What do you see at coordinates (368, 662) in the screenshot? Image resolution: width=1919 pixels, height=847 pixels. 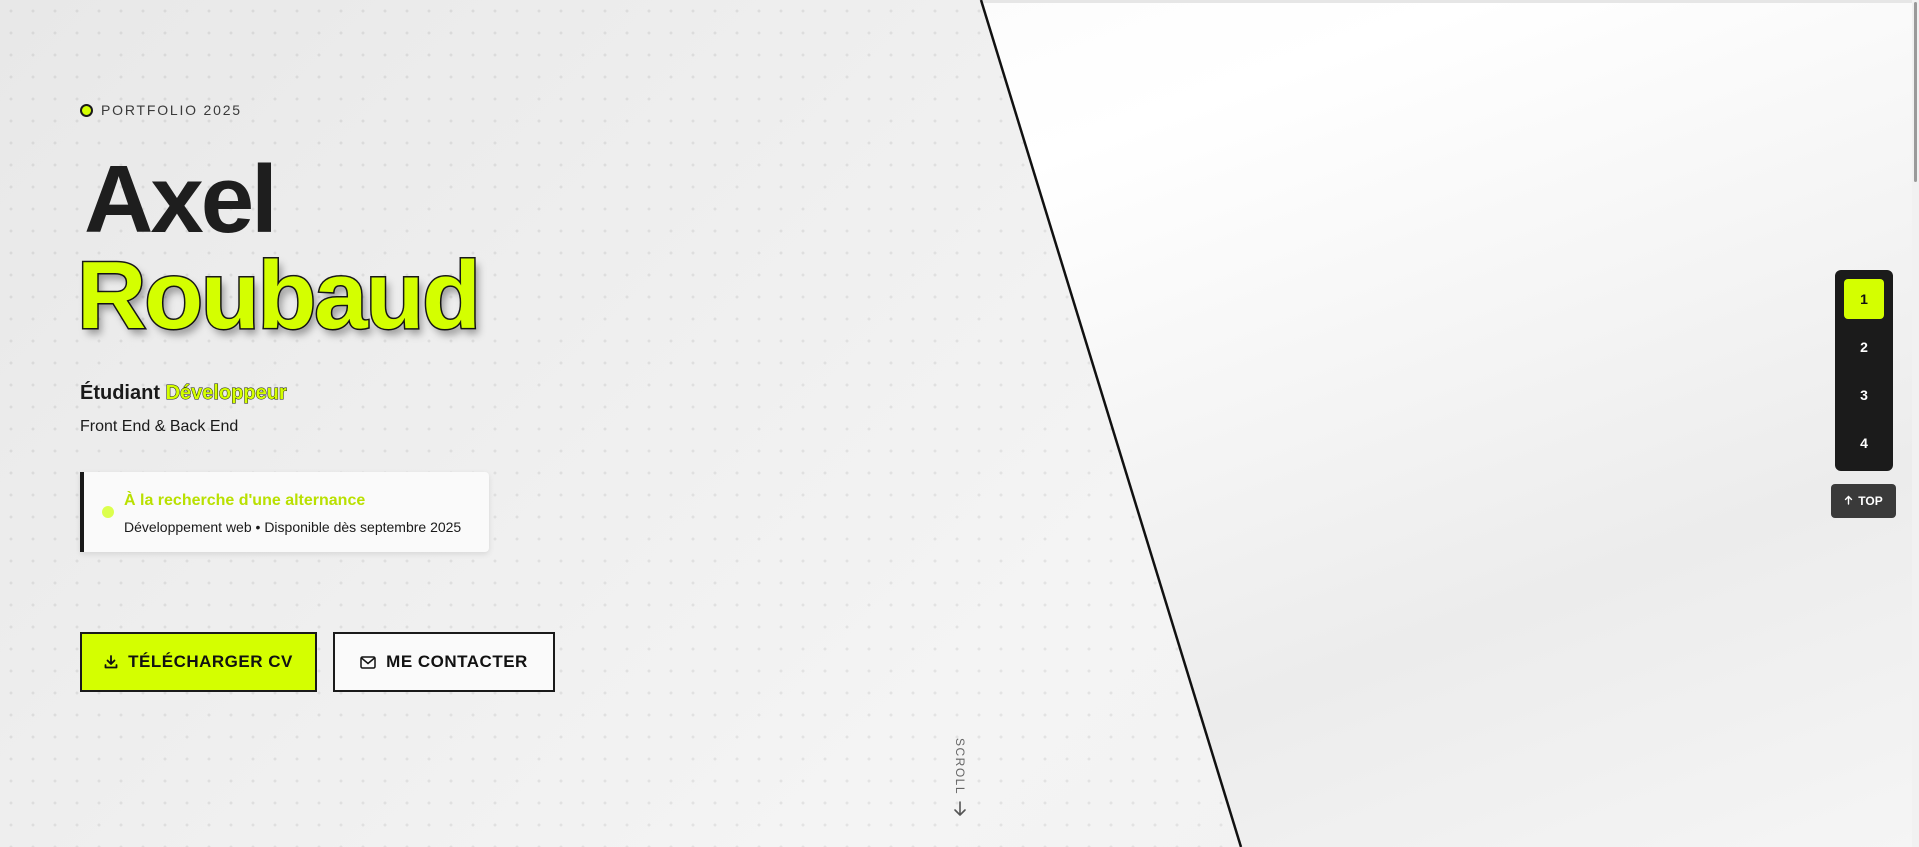 I see `mail-icon` at bounding box center [368, 662].